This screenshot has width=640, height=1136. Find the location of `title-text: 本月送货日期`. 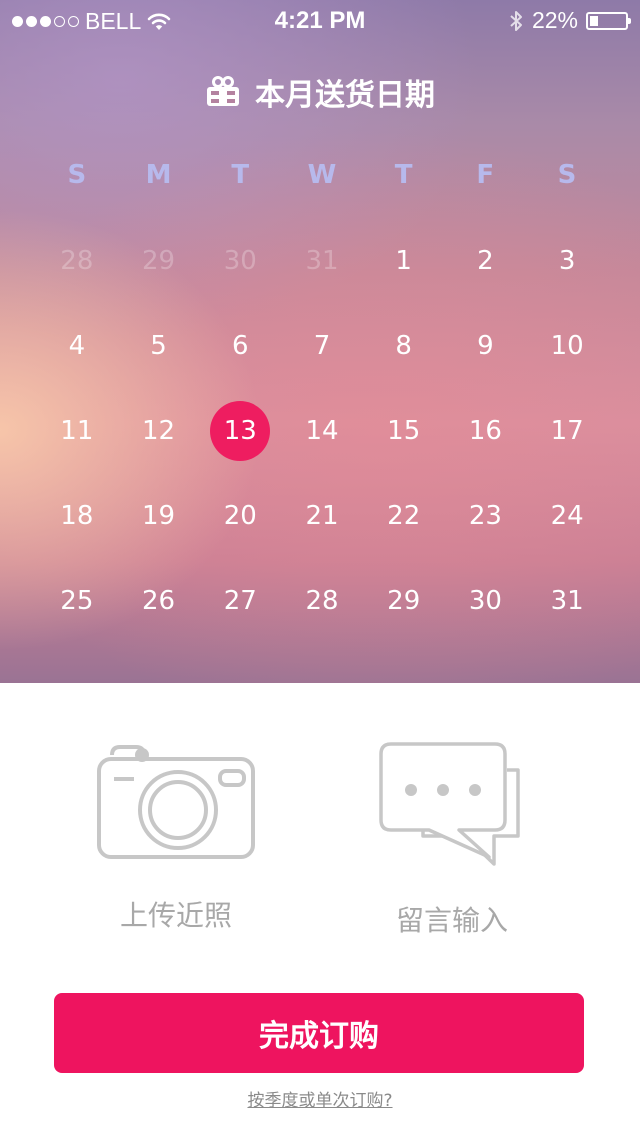

title-text: 本月送货日期 is located at coordinates (345, 95).